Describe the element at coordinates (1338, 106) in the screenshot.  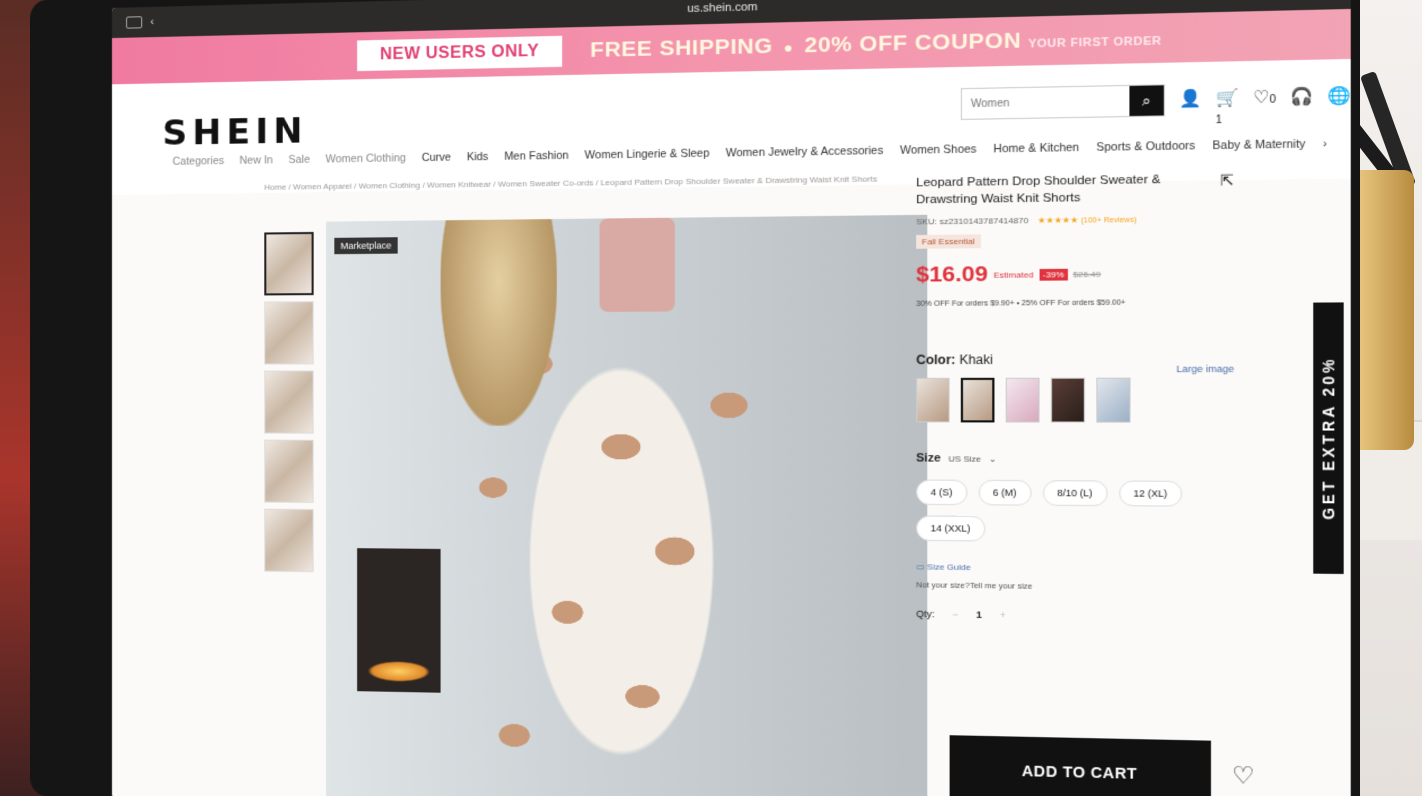
I see `globe-icon: 🌐` at that location.